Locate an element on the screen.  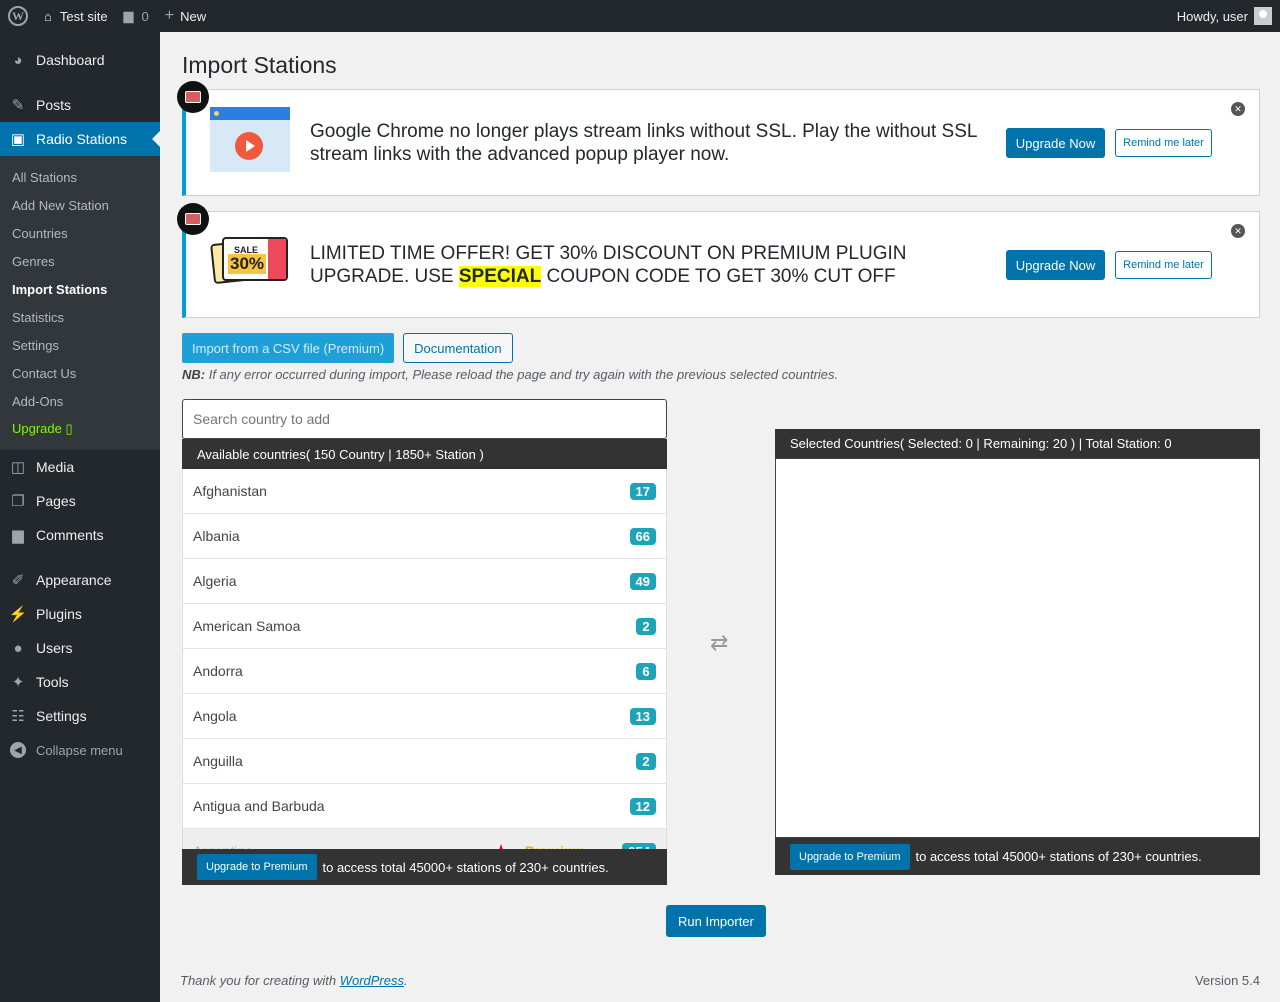
submenu-all-stations: All Stations is located at coordinates (80, 177).